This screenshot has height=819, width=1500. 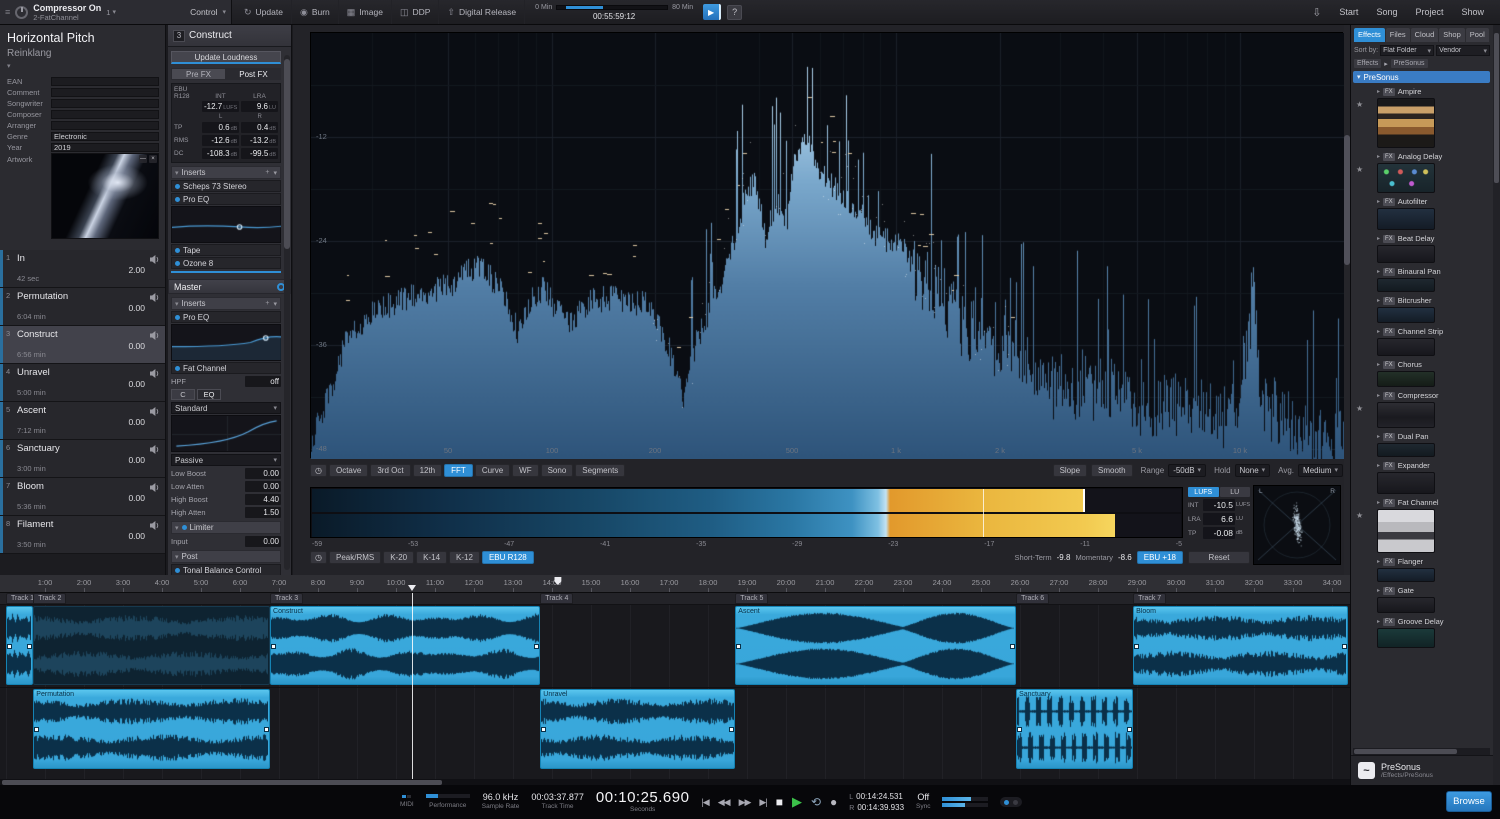 I want to click on device-index: 1 ▾, so click(x=111, y=12).